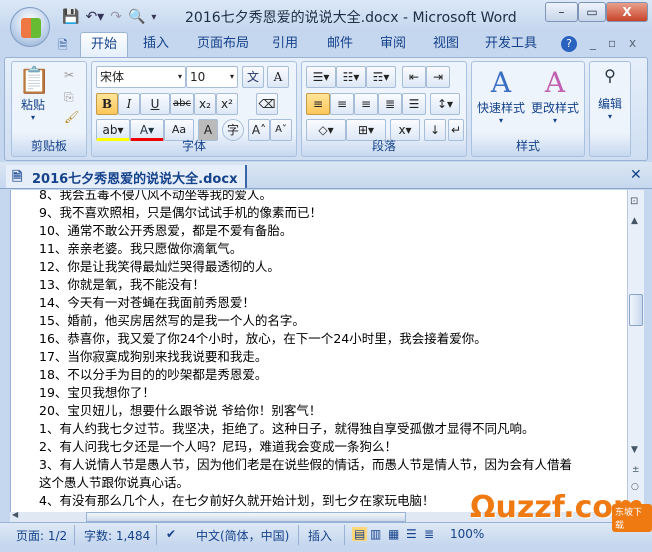  Describe the element at coordinates (267, 104) in the screenshot. I see `clear-formatting-icon: ⌫` at that location.